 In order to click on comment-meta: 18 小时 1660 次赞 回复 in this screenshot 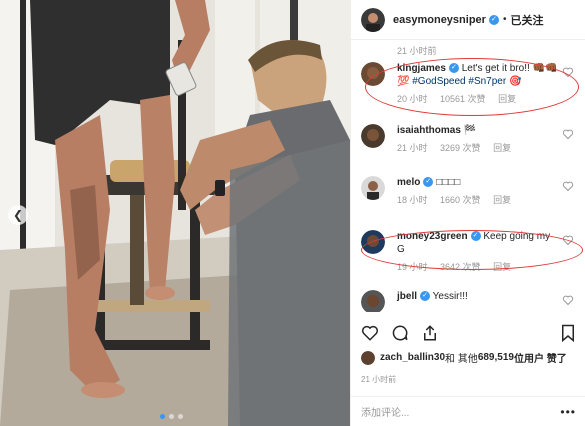, I will do `click(478, 199)`.